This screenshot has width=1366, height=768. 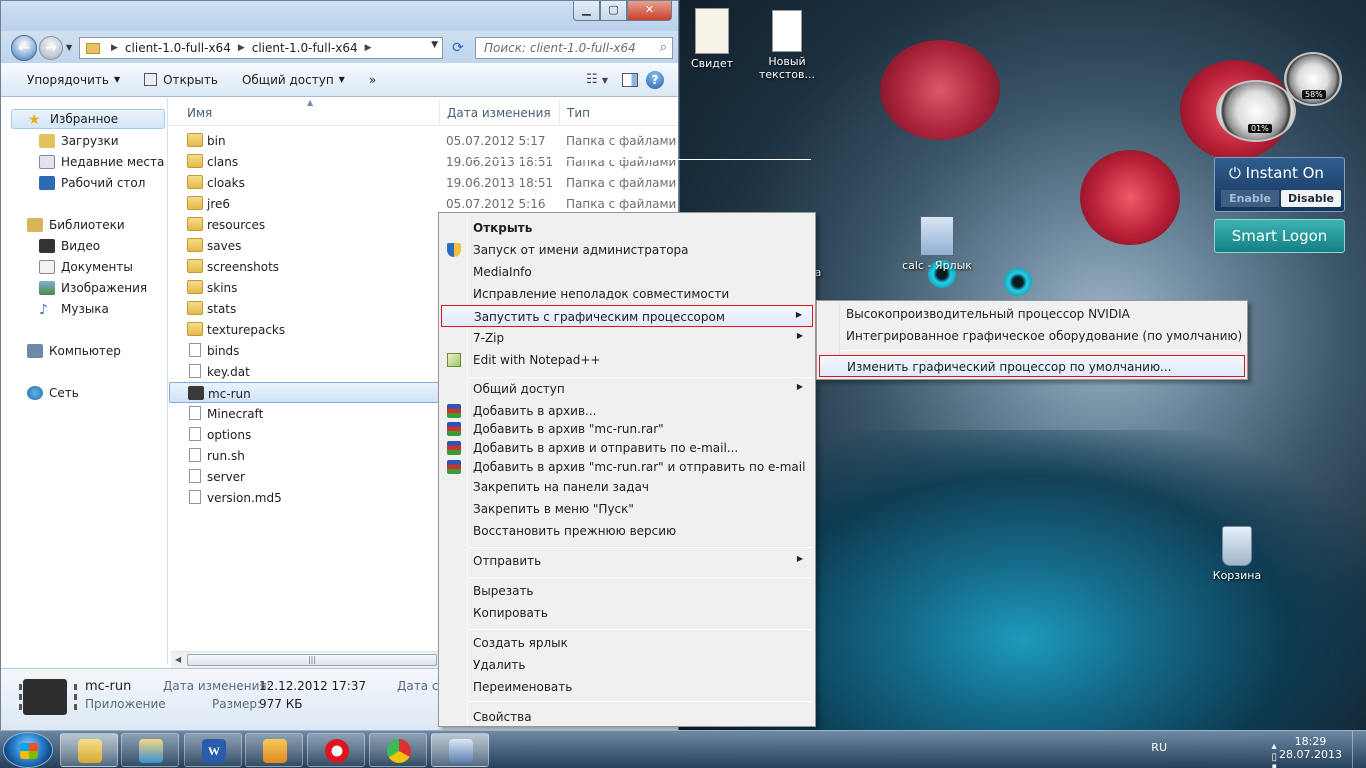 What do you see at coordinates (627, 665) in the screenshot?
I see `context-menu-item: Удалить` at bounding box center [627, 665].